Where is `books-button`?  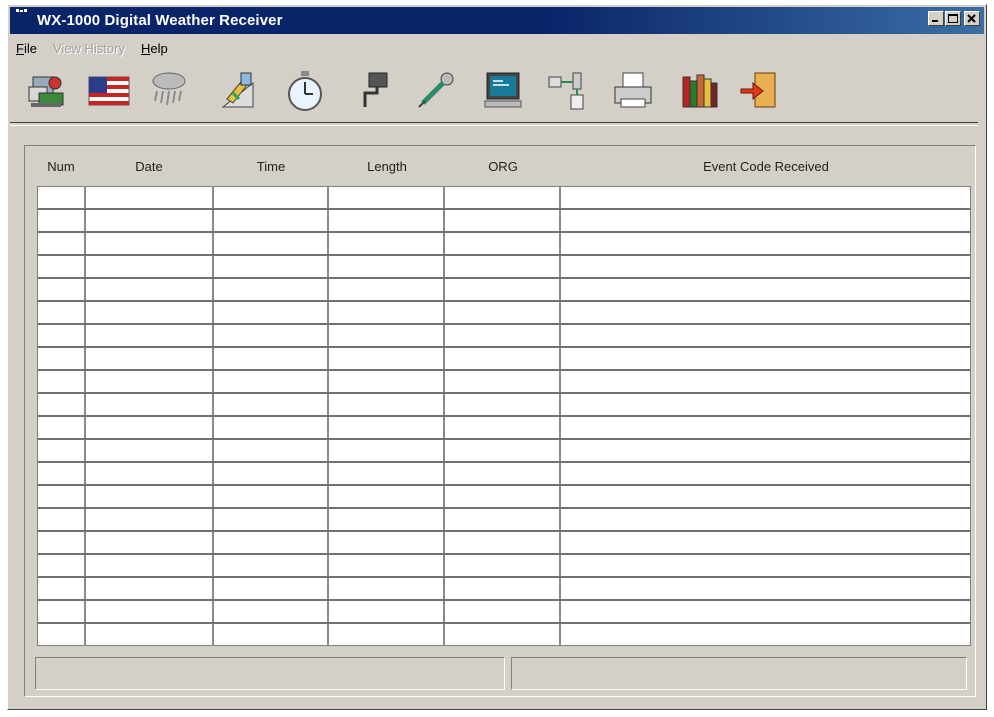
books-button is located at coordinates (699, 91).